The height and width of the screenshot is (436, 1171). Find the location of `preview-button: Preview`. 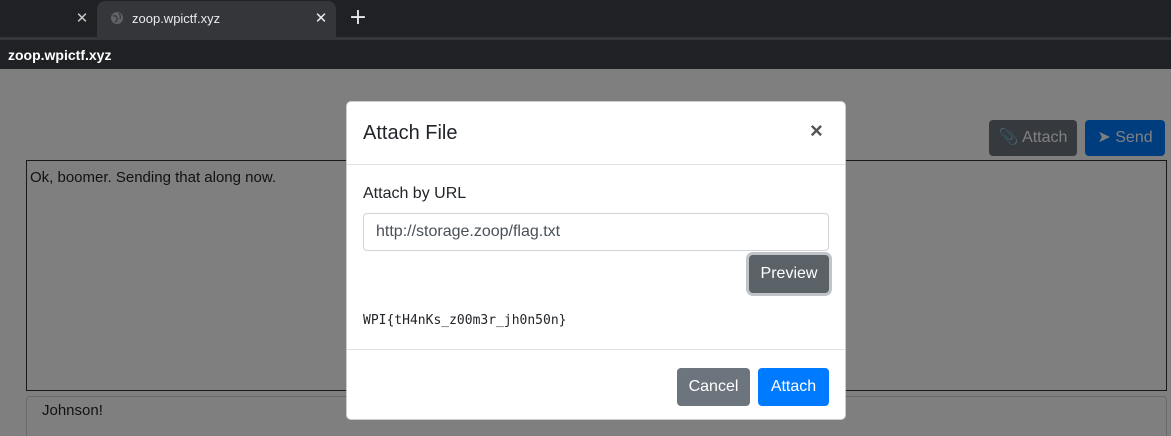

preview-button: Preview is located at coordinates (789, 274).